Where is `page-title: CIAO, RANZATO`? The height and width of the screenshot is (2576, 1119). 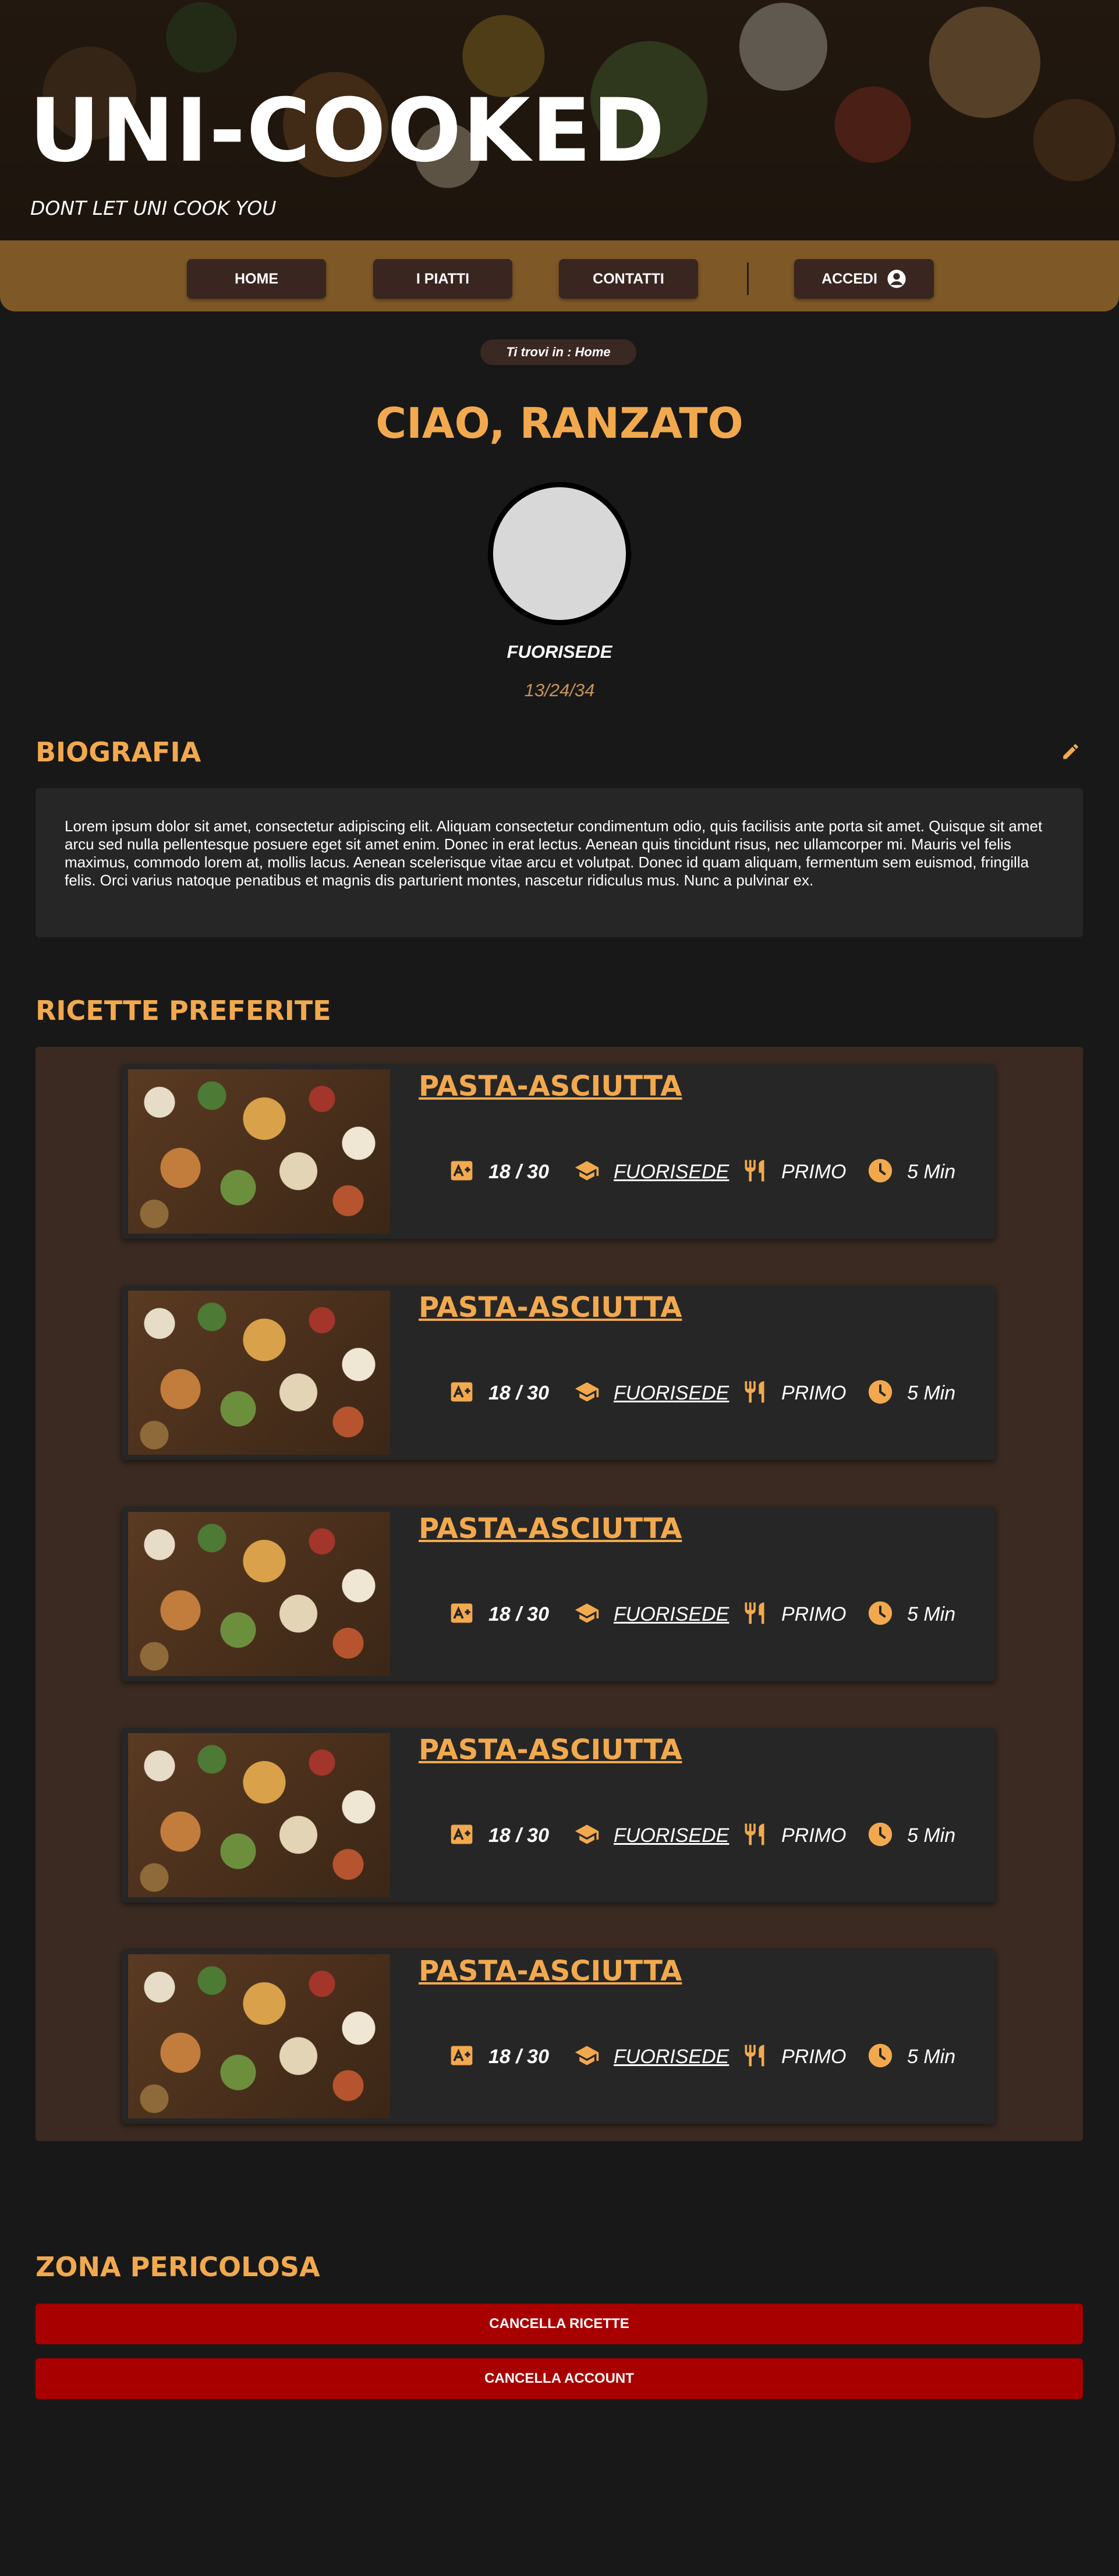 page-title: CIAO, RANZATO is located at coordinates (560, 423).